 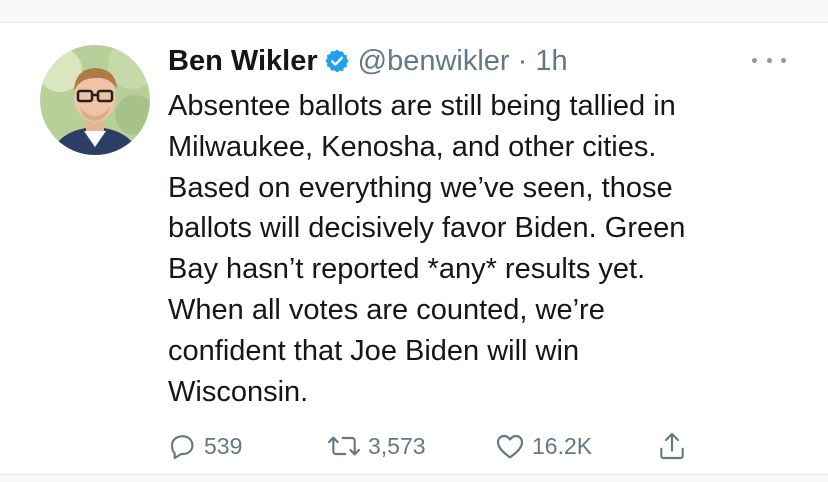 I want to click on tweet-text-line: Milwaukee, Kenosha, and other cities., so click(x=412, y=146).